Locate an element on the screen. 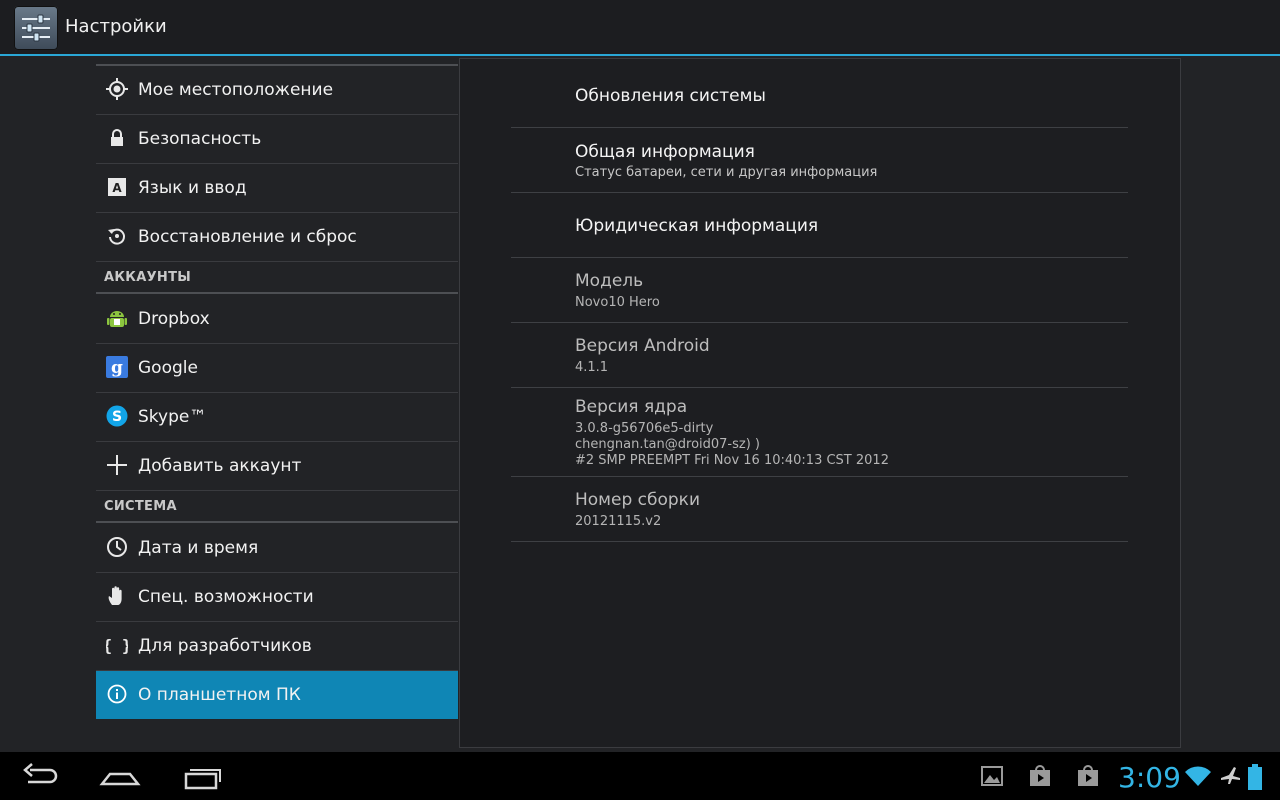 This screenshot has height=800, width=1280. hand-icon is located at coordinates (117, 596).